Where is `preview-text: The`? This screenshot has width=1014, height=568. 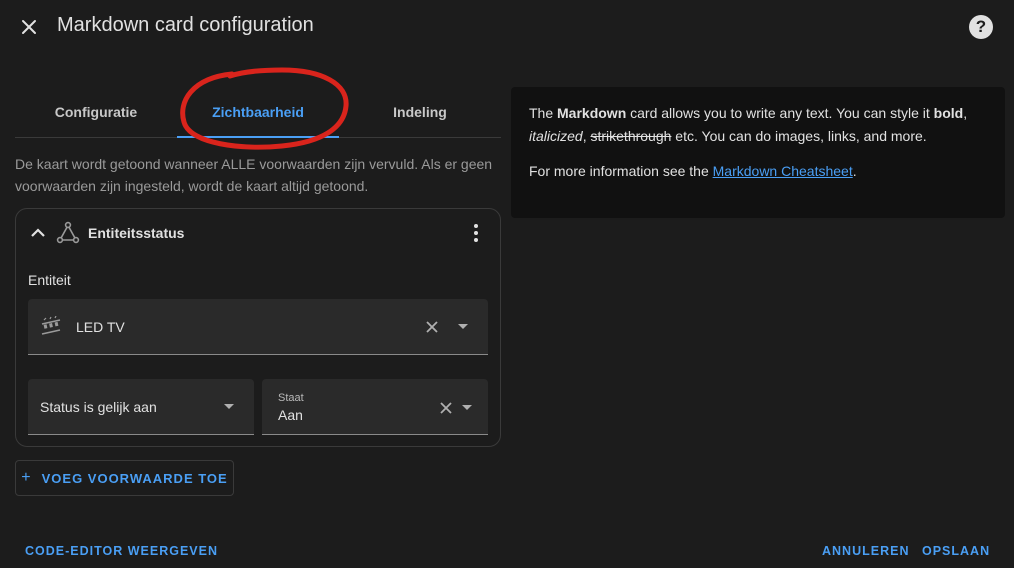 preview-text: The is located at coordinates (543, 113).